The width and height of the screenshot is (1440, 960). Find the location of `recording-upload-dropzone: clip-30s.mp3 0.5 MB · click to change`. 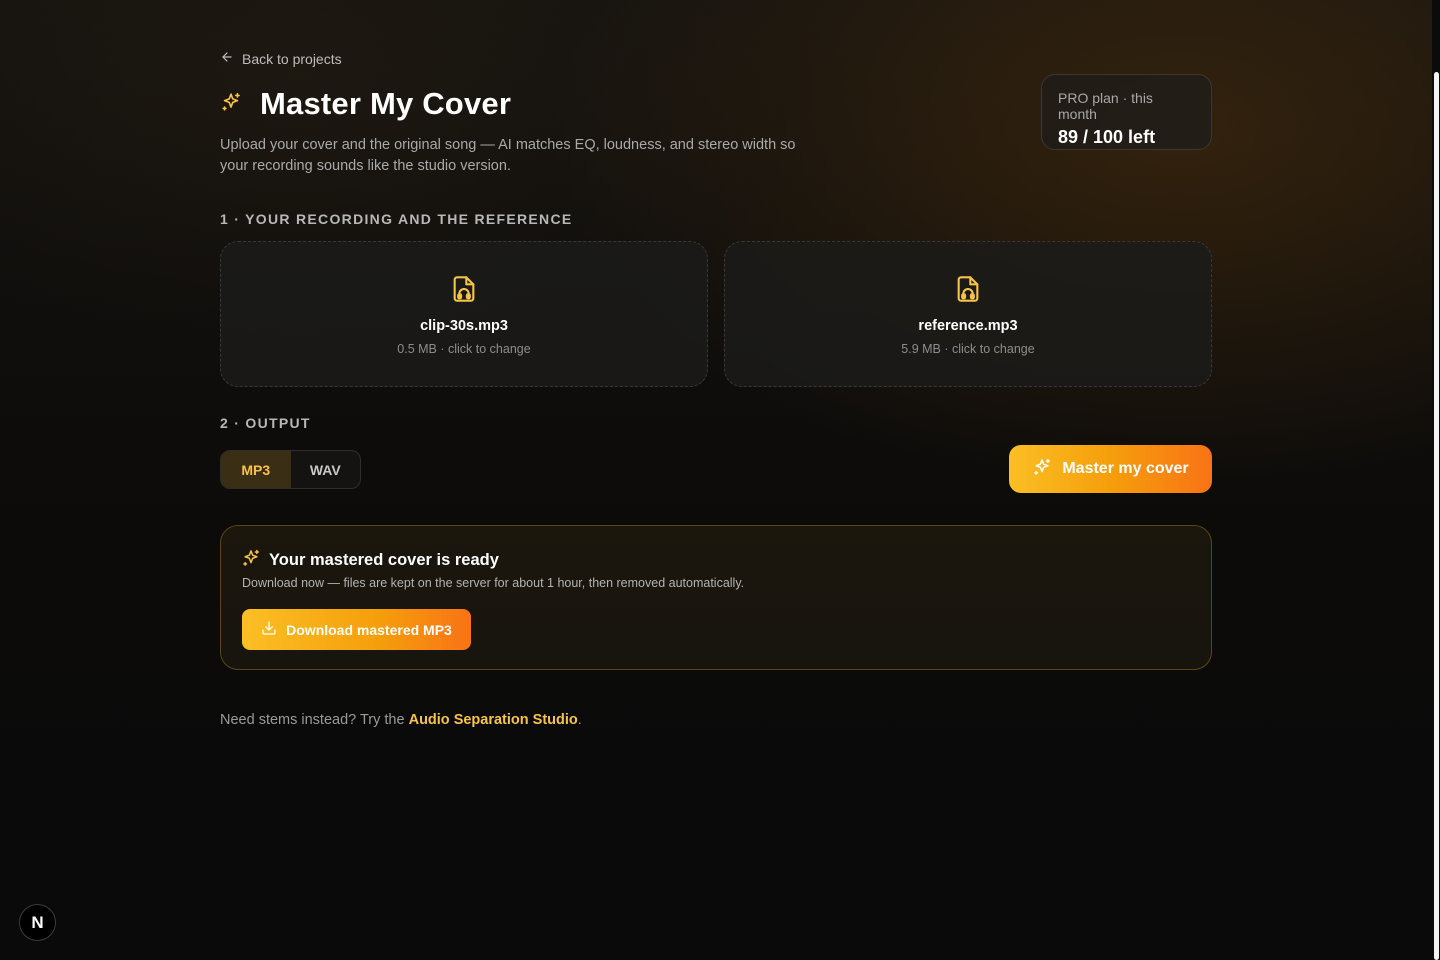

recording-upload-dropzone: clip-30s.mp3 0.5 MB · click to change is located at coordinates (464, 314).